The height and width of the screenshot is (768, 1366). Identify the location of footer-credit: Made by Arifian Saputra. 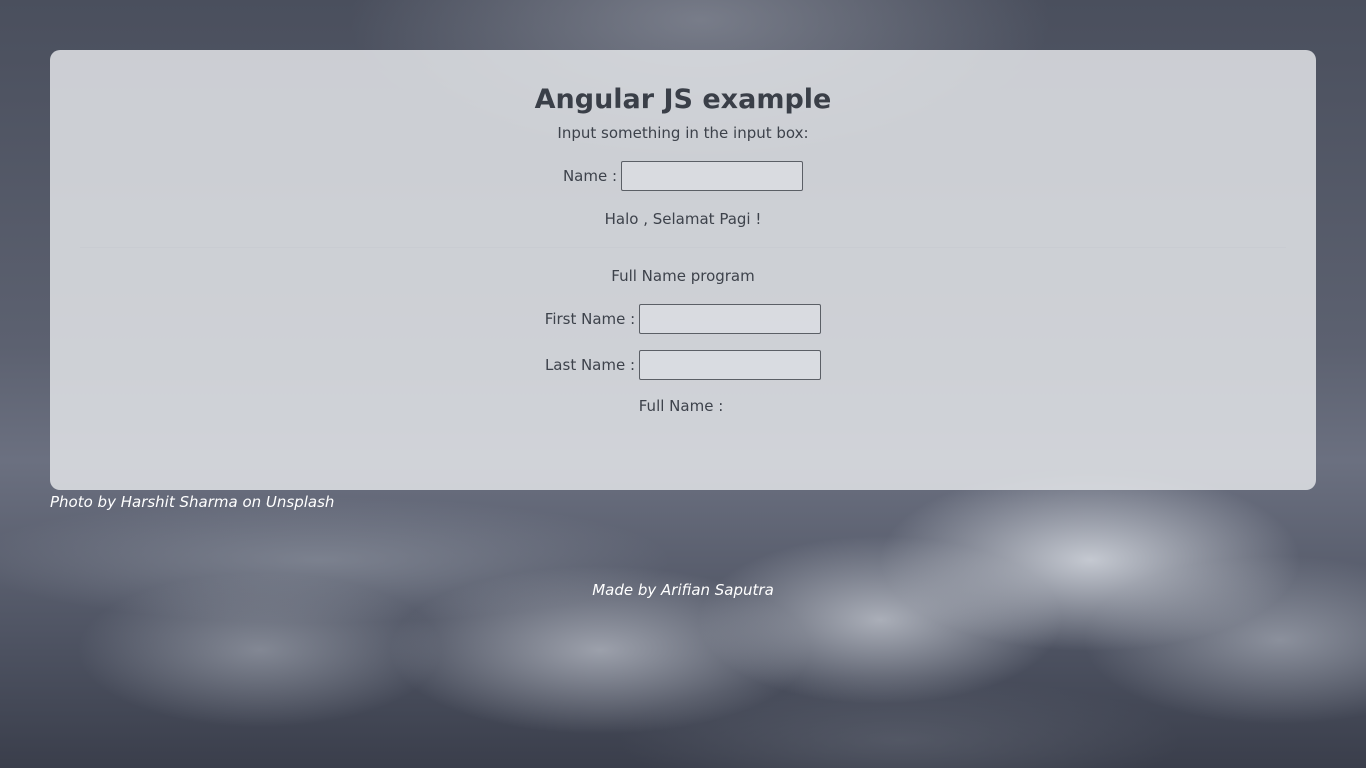
(683, 590).